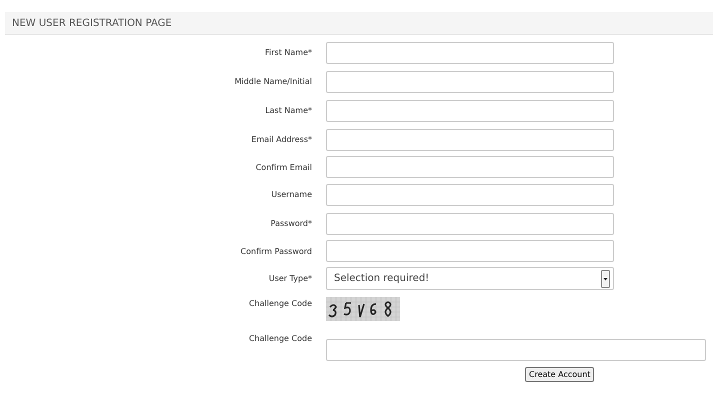 The height and width of the screenshot is (402, 713). What do you see at coordinates (273, 81) in the screenshot?
I see `field-label: Middle Name/Initial` at bounding box center [273, 81].